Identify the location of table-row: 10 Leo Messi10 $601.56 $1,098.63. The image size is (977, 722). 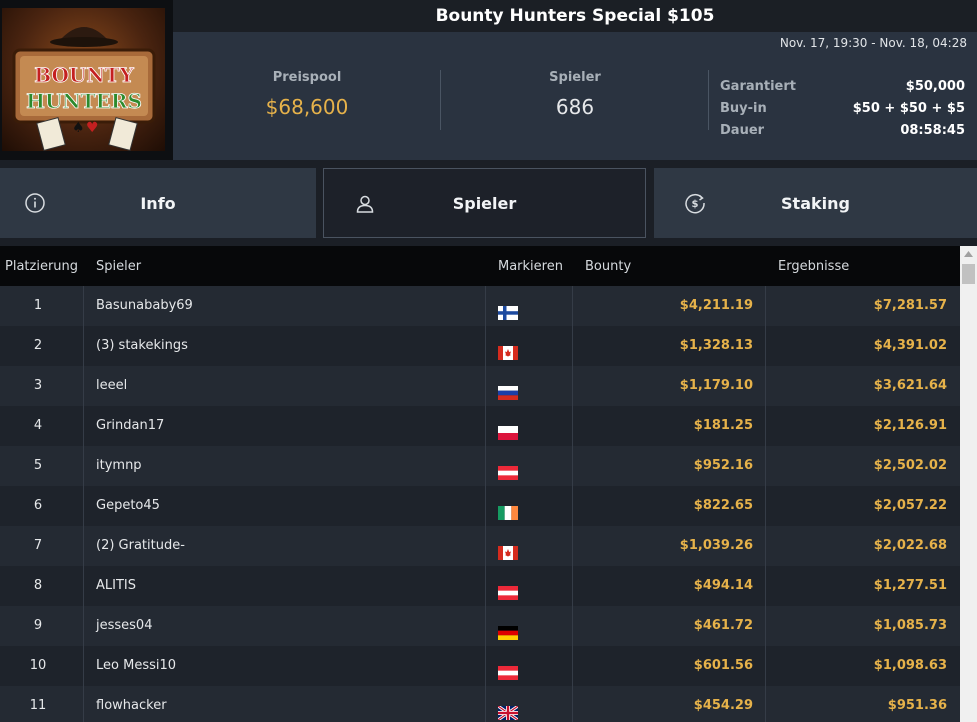
(480, 666).